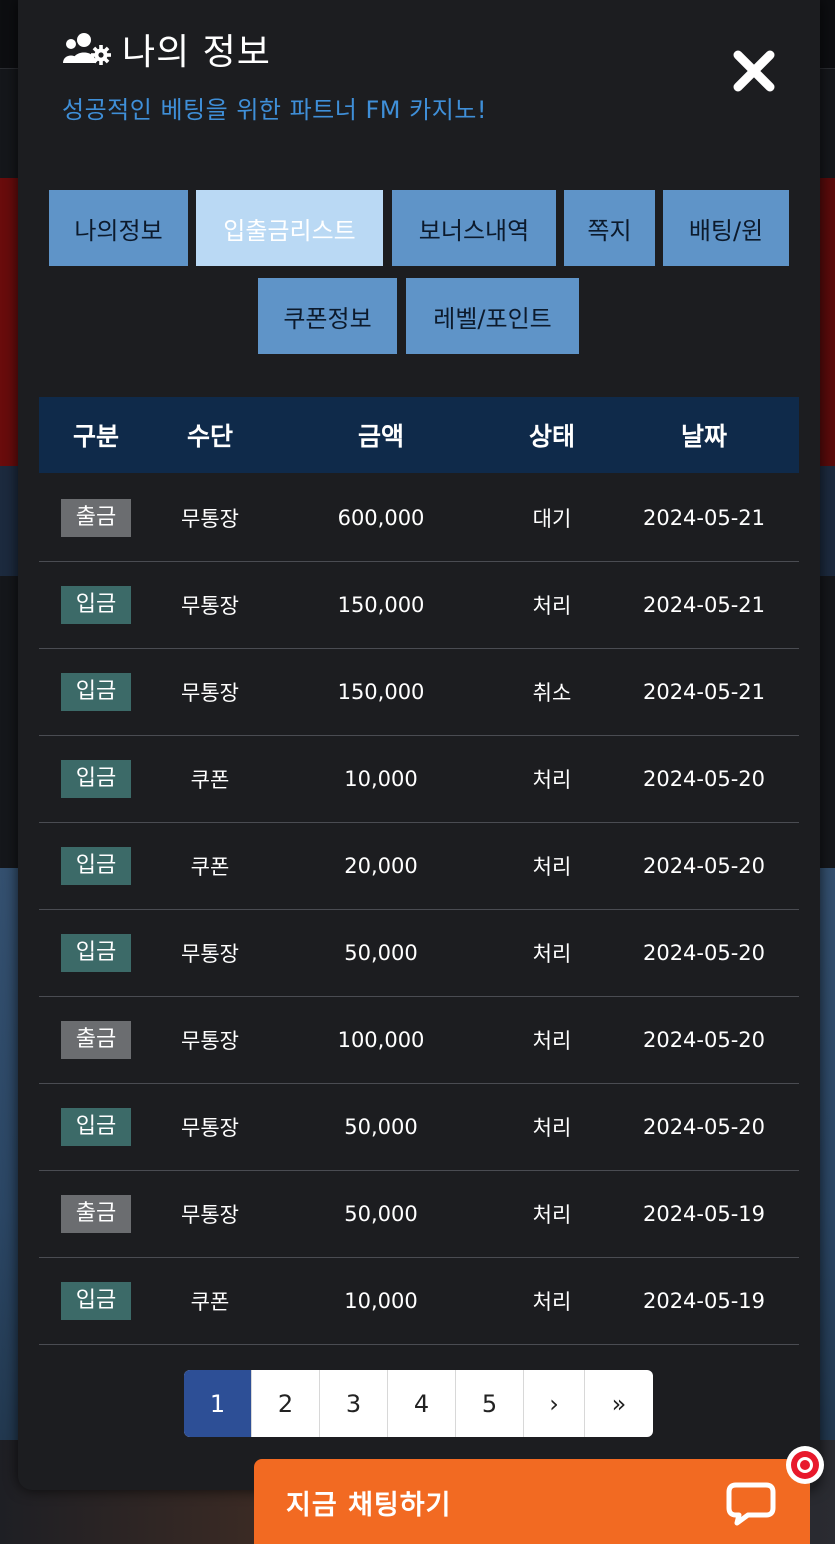 The height and width of the screenshot is (1544, 835). I want to click on next-page-button: ›, so click(554, 1403).